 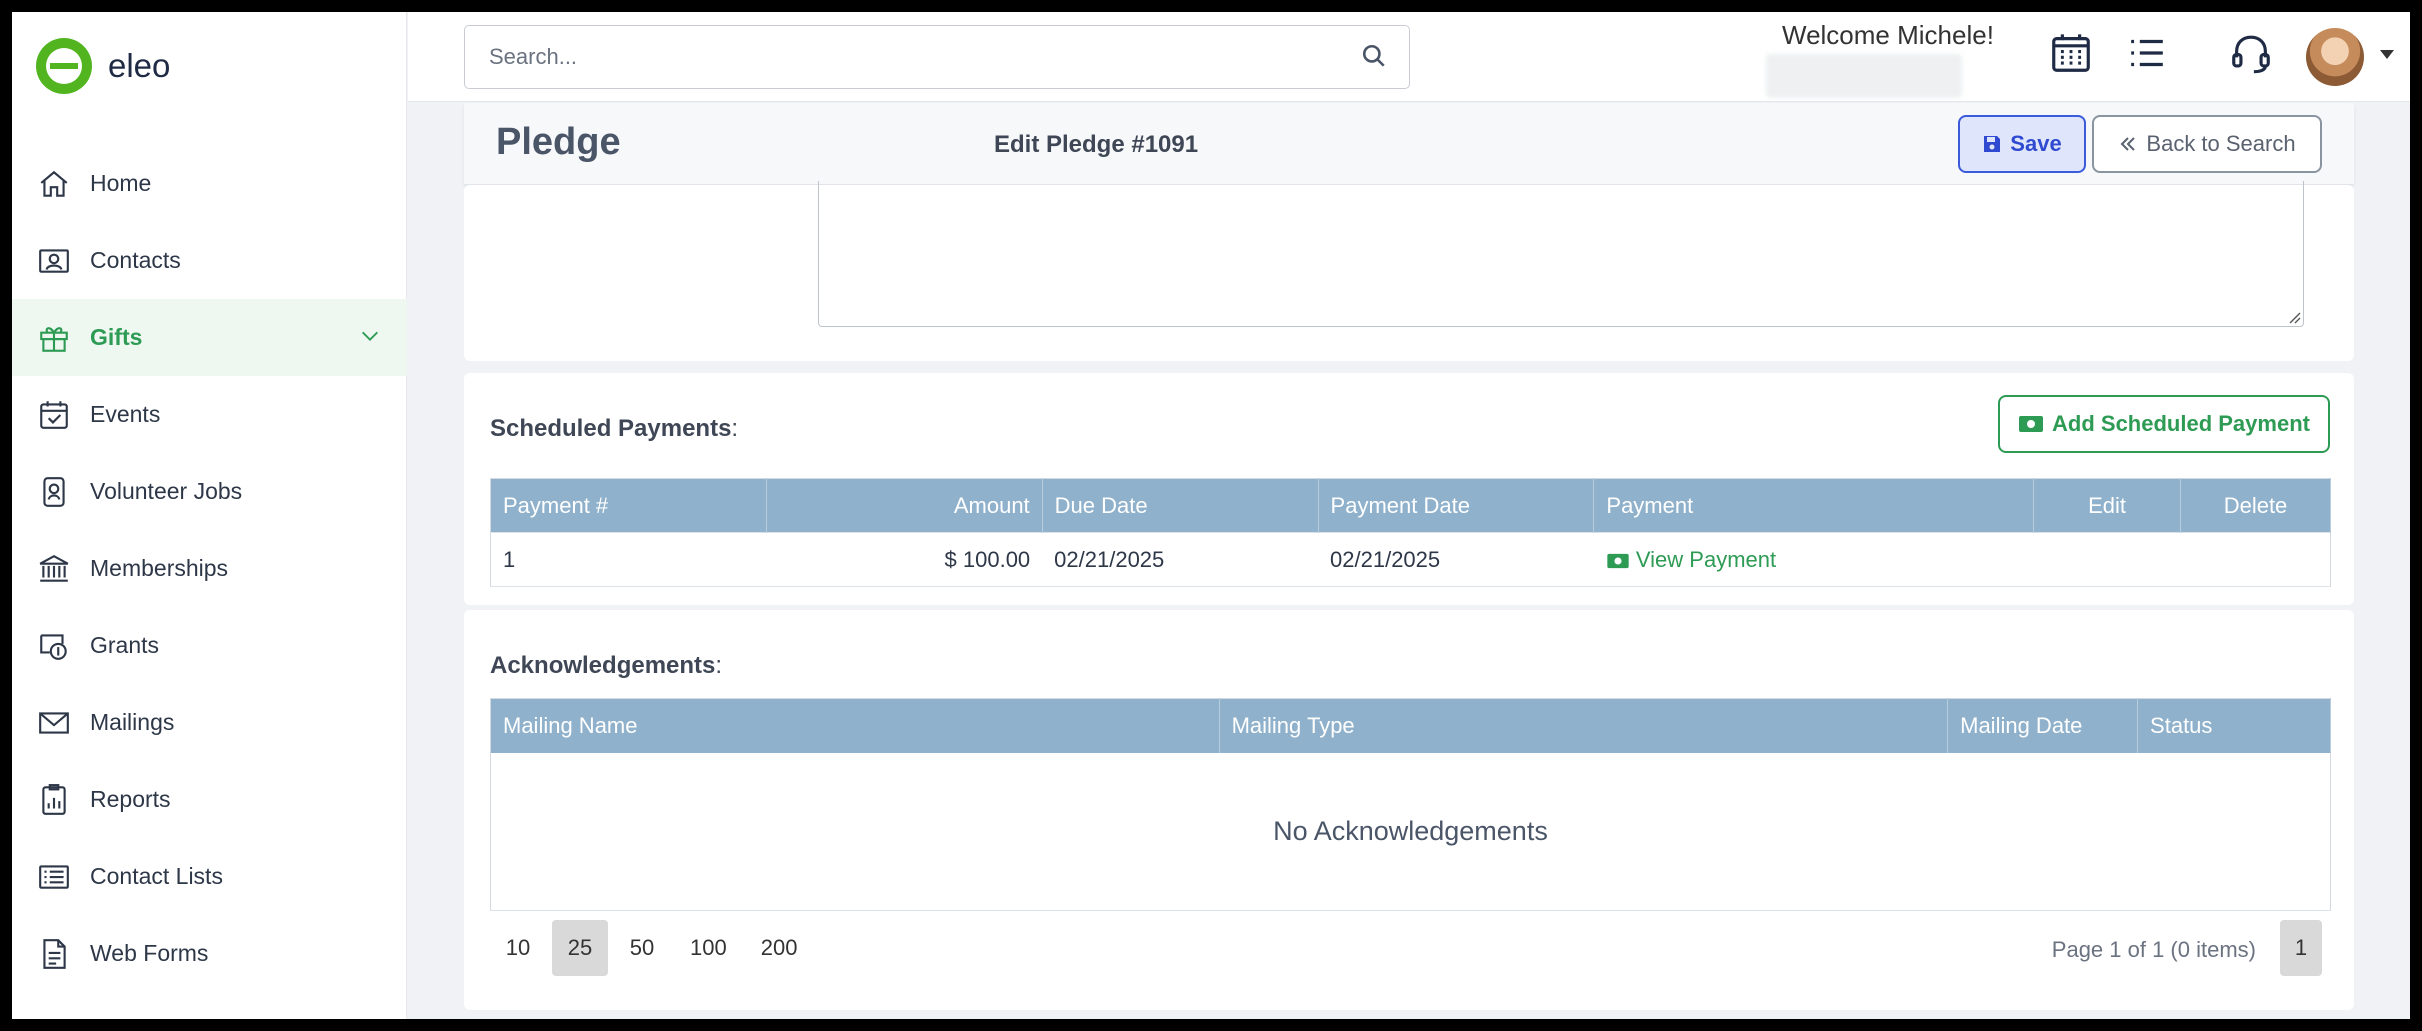 What do you see at coordinates (909, 57) in the screenshot?
I see `search-input` at bounding box center [909, 57].